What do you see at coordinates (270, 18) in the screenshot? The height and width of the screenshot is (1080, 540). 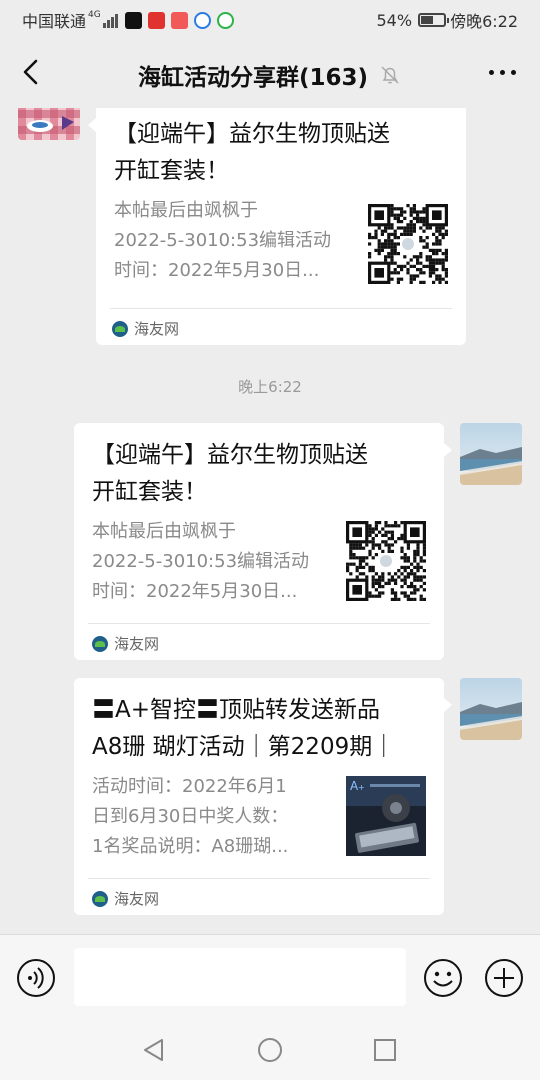 I see `status-bar: 中国联通 4G 54% 傍晚6:22` at bounding box center [270, 18].